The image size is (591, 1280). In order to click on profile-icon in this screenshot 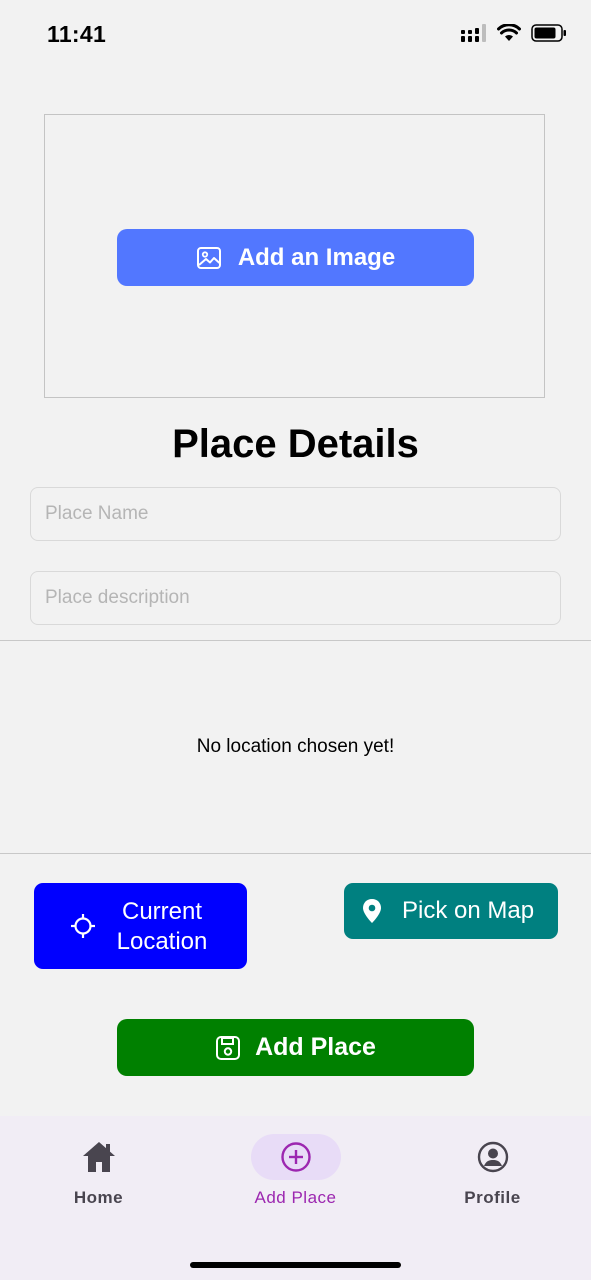, I will do `click(492, 1157)`.